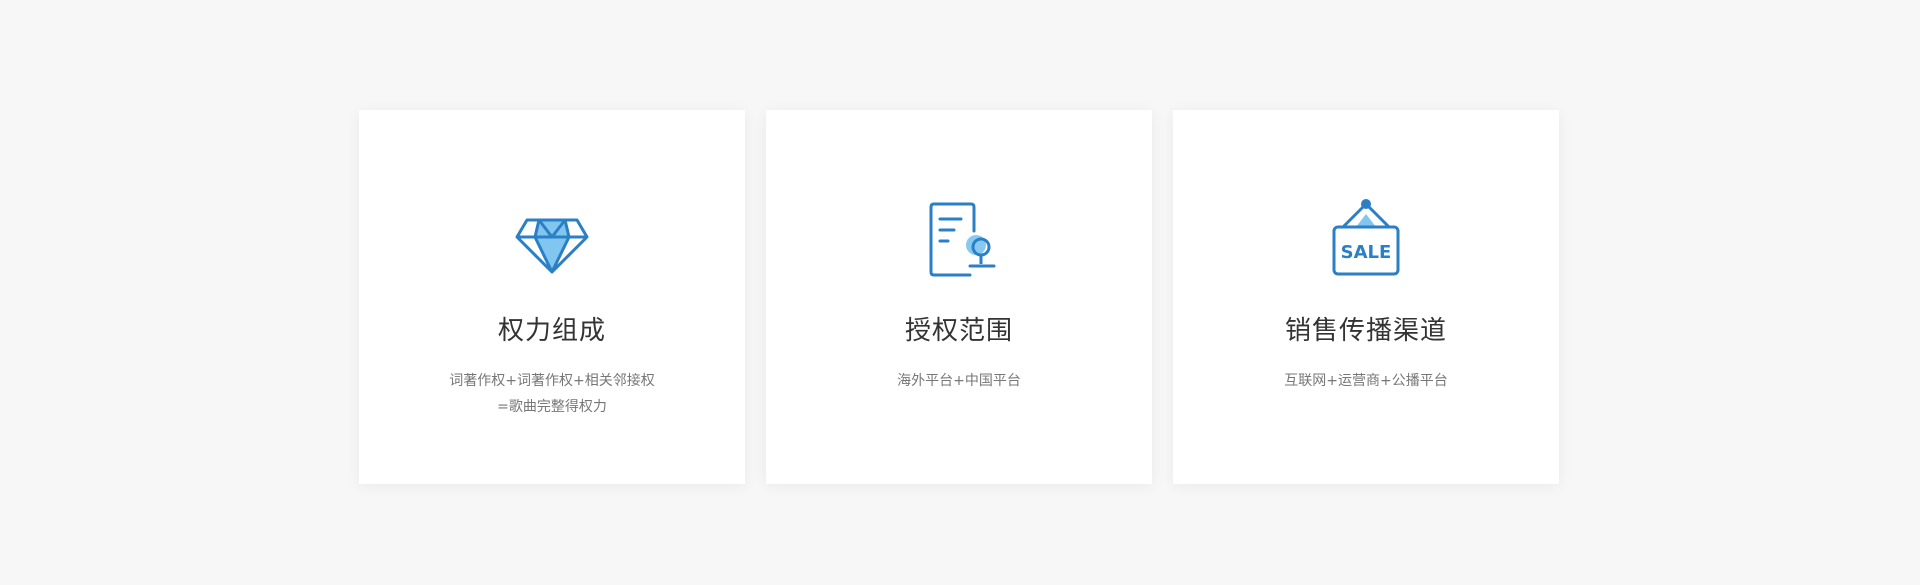  I want to click on sale-sign-text: SALE, so click(1366, 252).